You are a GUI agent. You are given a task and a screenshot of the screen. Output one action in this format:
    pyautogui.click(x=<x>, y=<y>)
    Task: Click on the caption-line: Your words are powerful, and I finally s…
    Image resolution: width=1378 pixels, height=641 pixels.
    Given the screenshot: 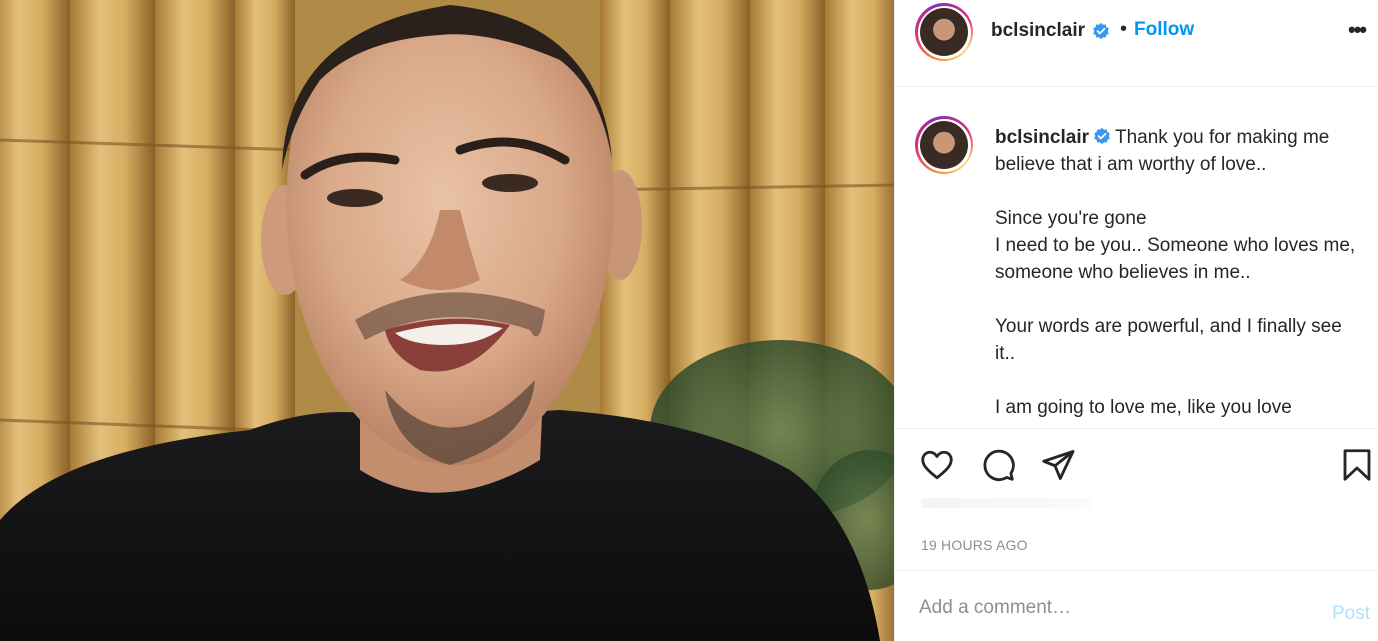 What is the action you would take?
    pyautogui.click(x=1168, y=340)
    